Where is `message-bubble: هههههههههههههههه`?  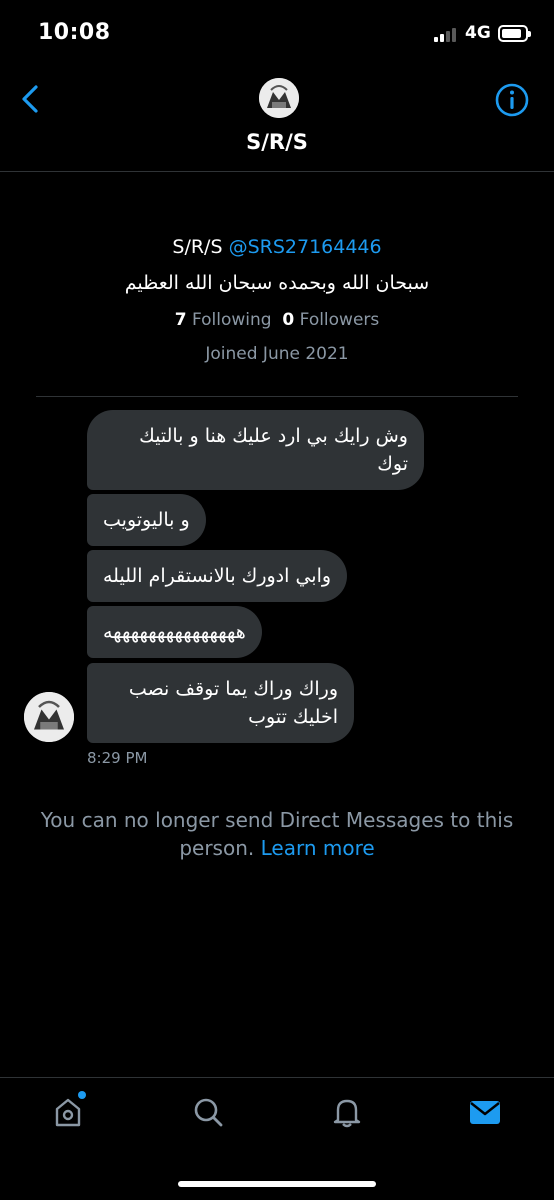
message-bubble: هههههههههههههههه is located at coordinates (174, 632).